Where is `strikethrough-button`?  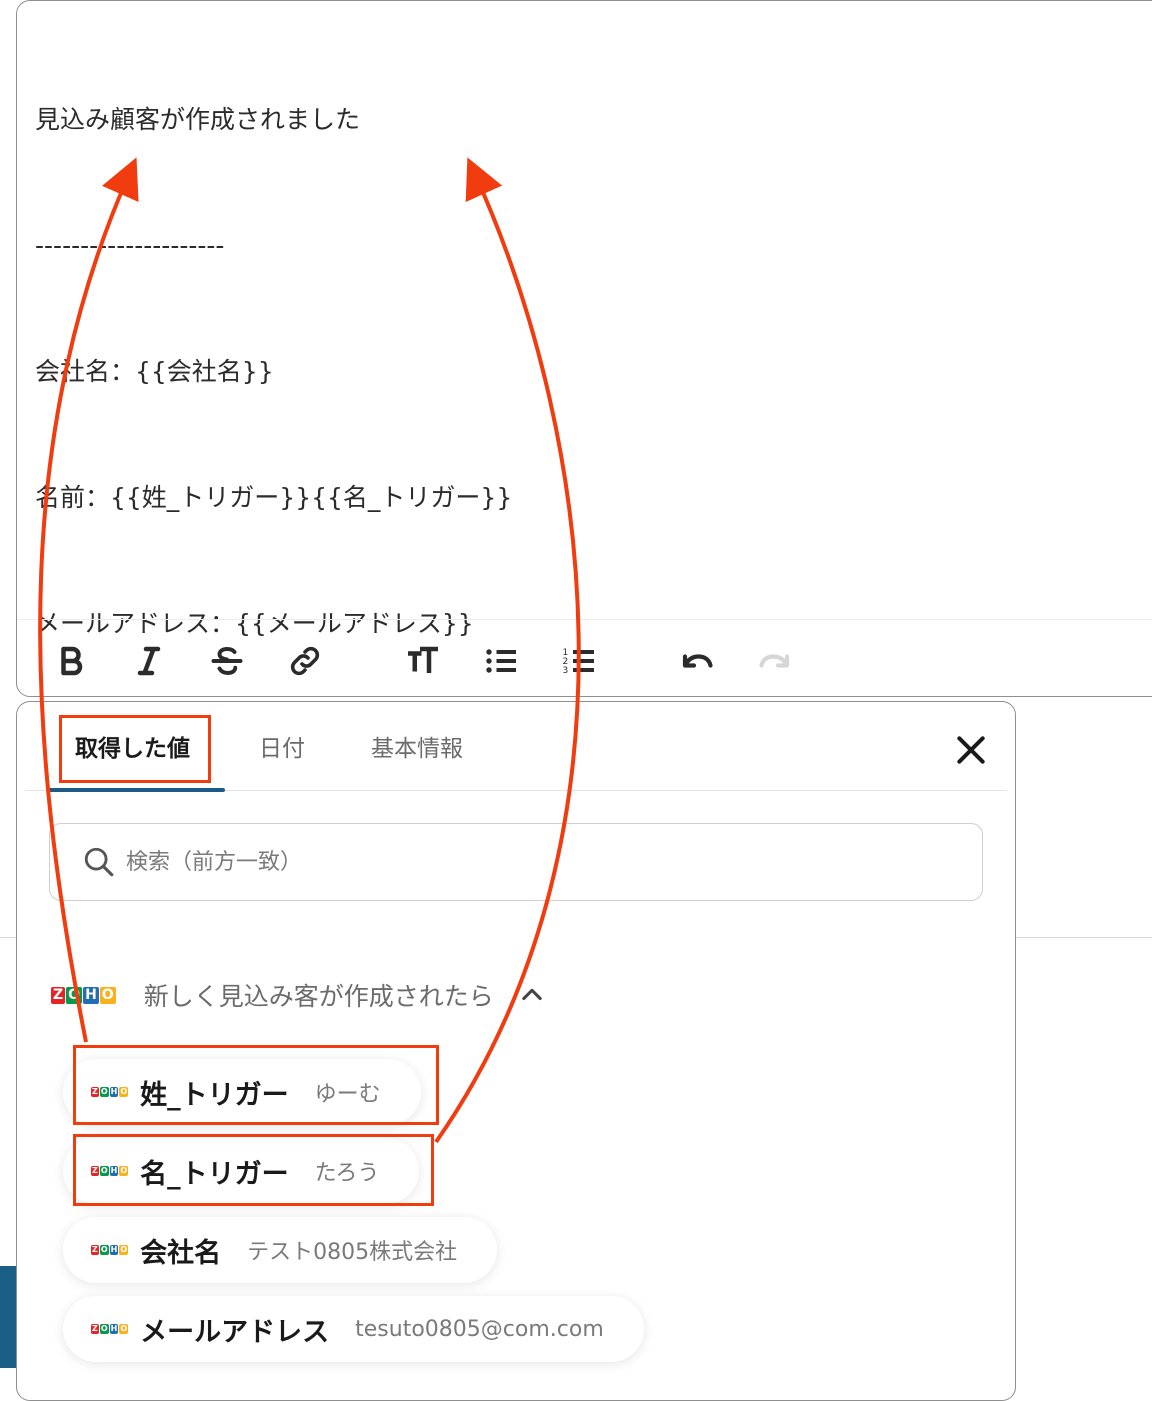
strikethrough-button is located at coordinates (227, 661).